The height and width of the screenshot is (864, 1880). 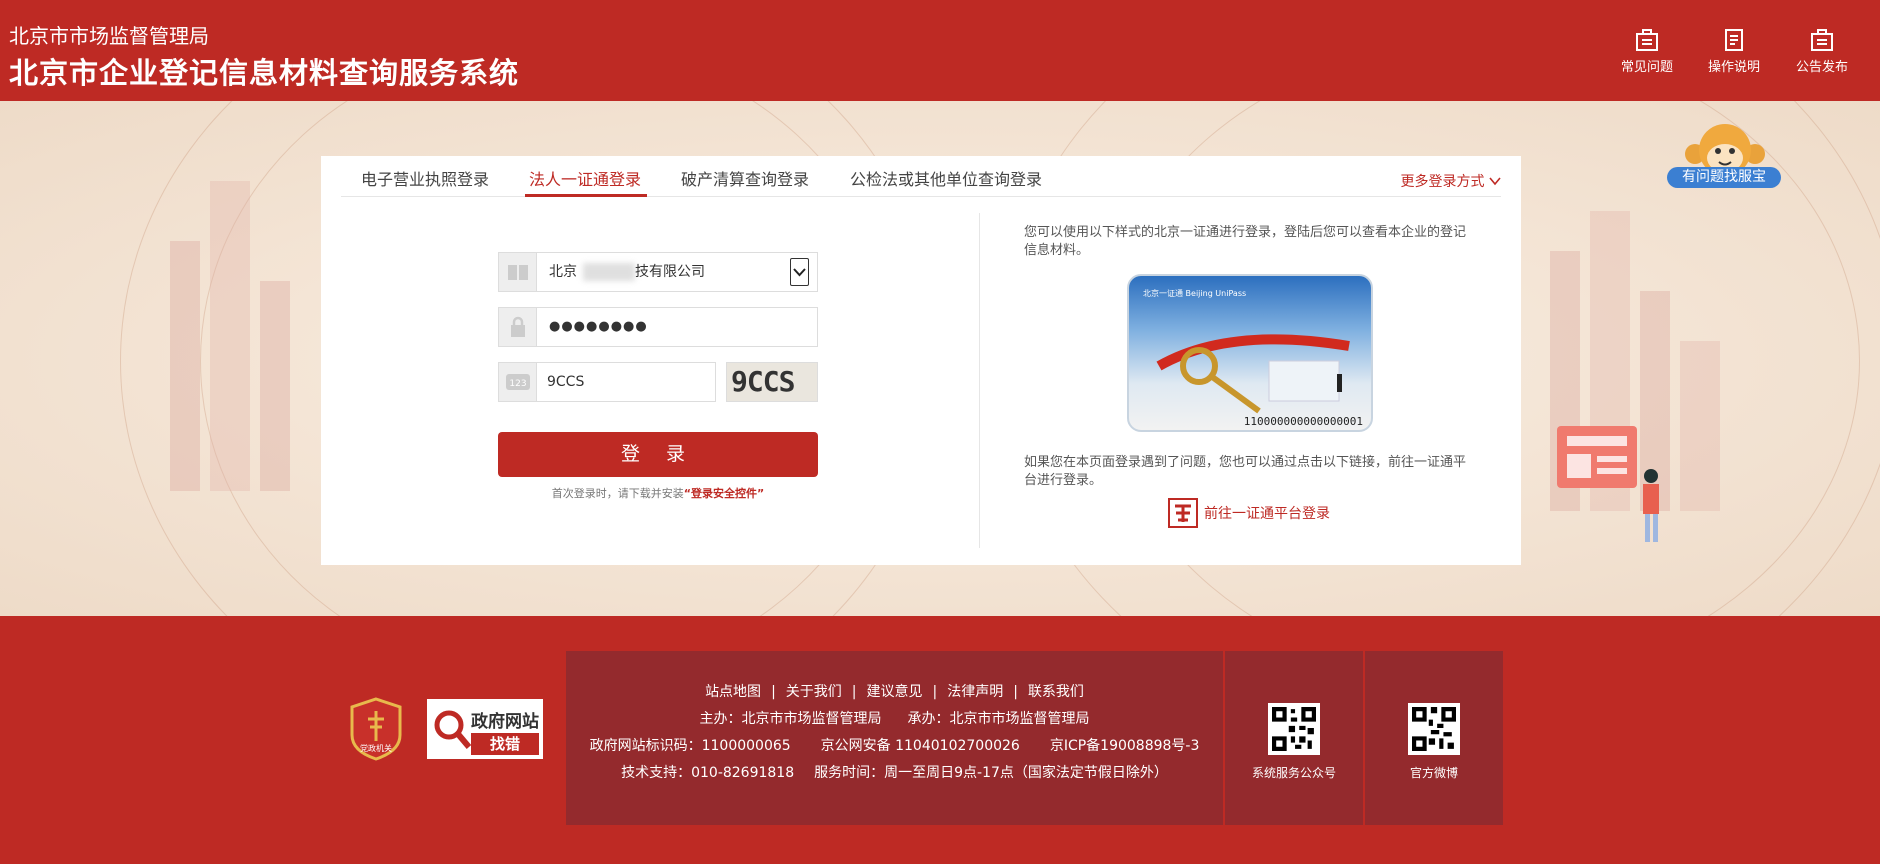 What do you see at coordinates (1253, 374) in the screenshot?
I see `key-ribbon-icon` at bounding box center [1253, 374].